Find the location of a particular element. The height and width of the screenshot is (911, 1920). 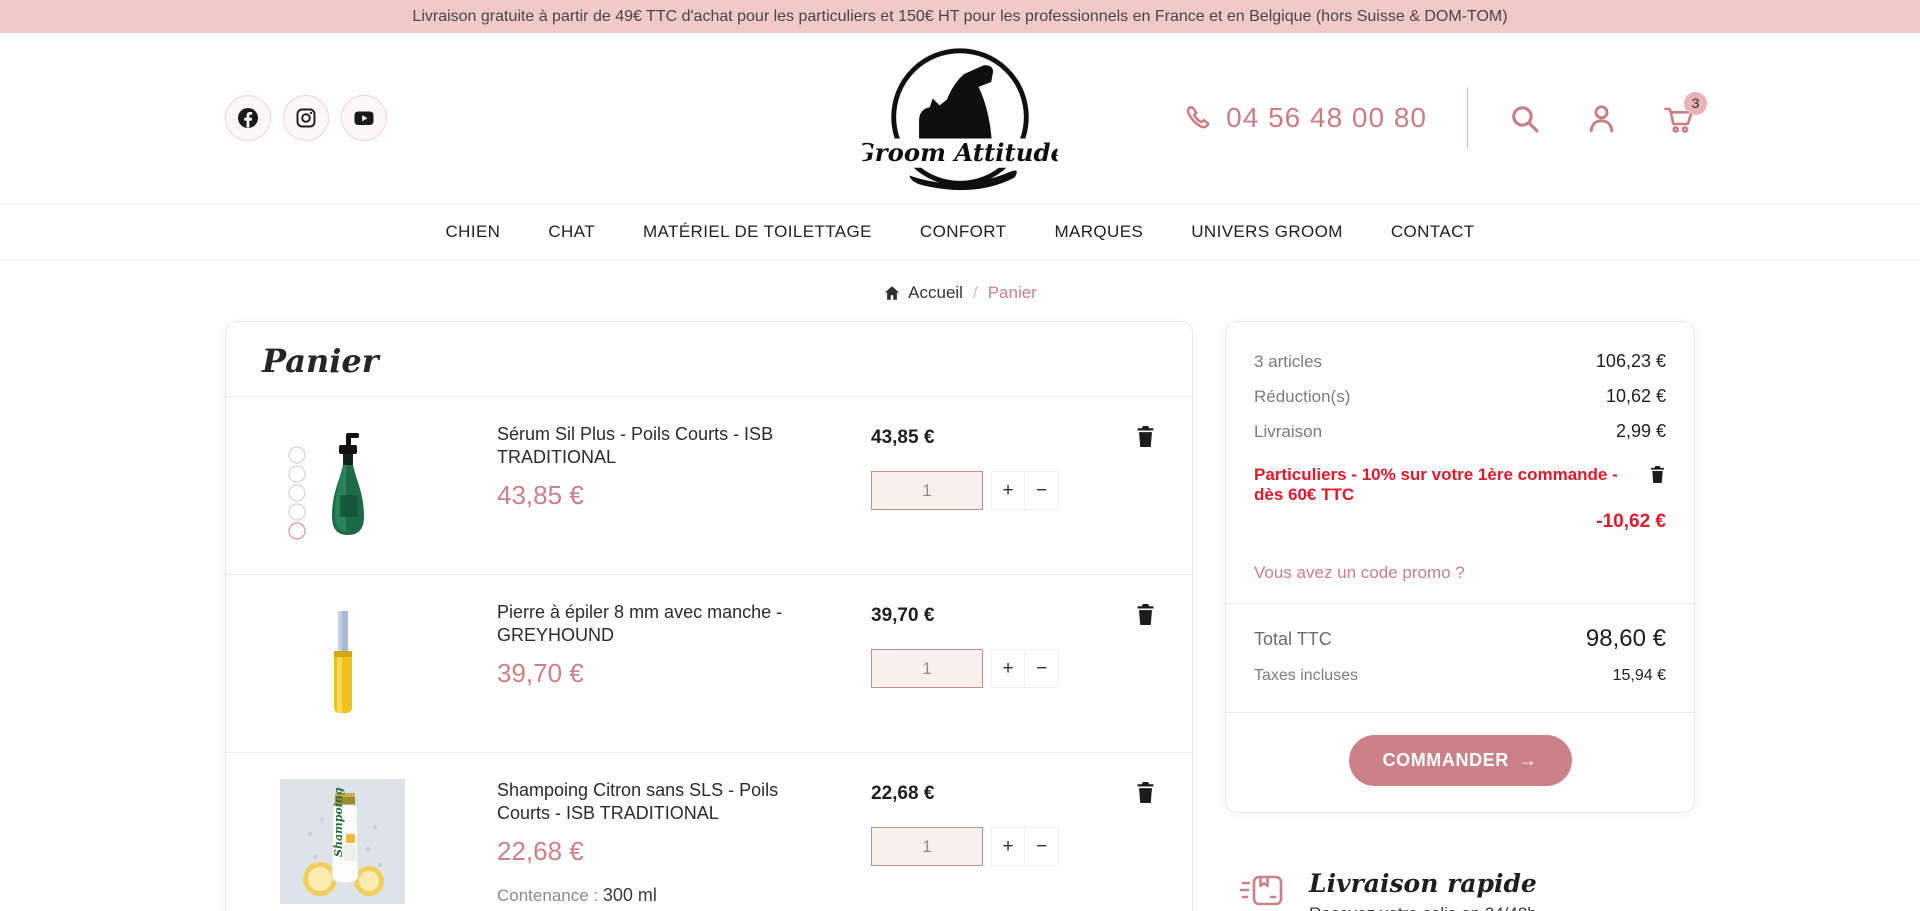

home-icon is located at coordinates (892, 293).